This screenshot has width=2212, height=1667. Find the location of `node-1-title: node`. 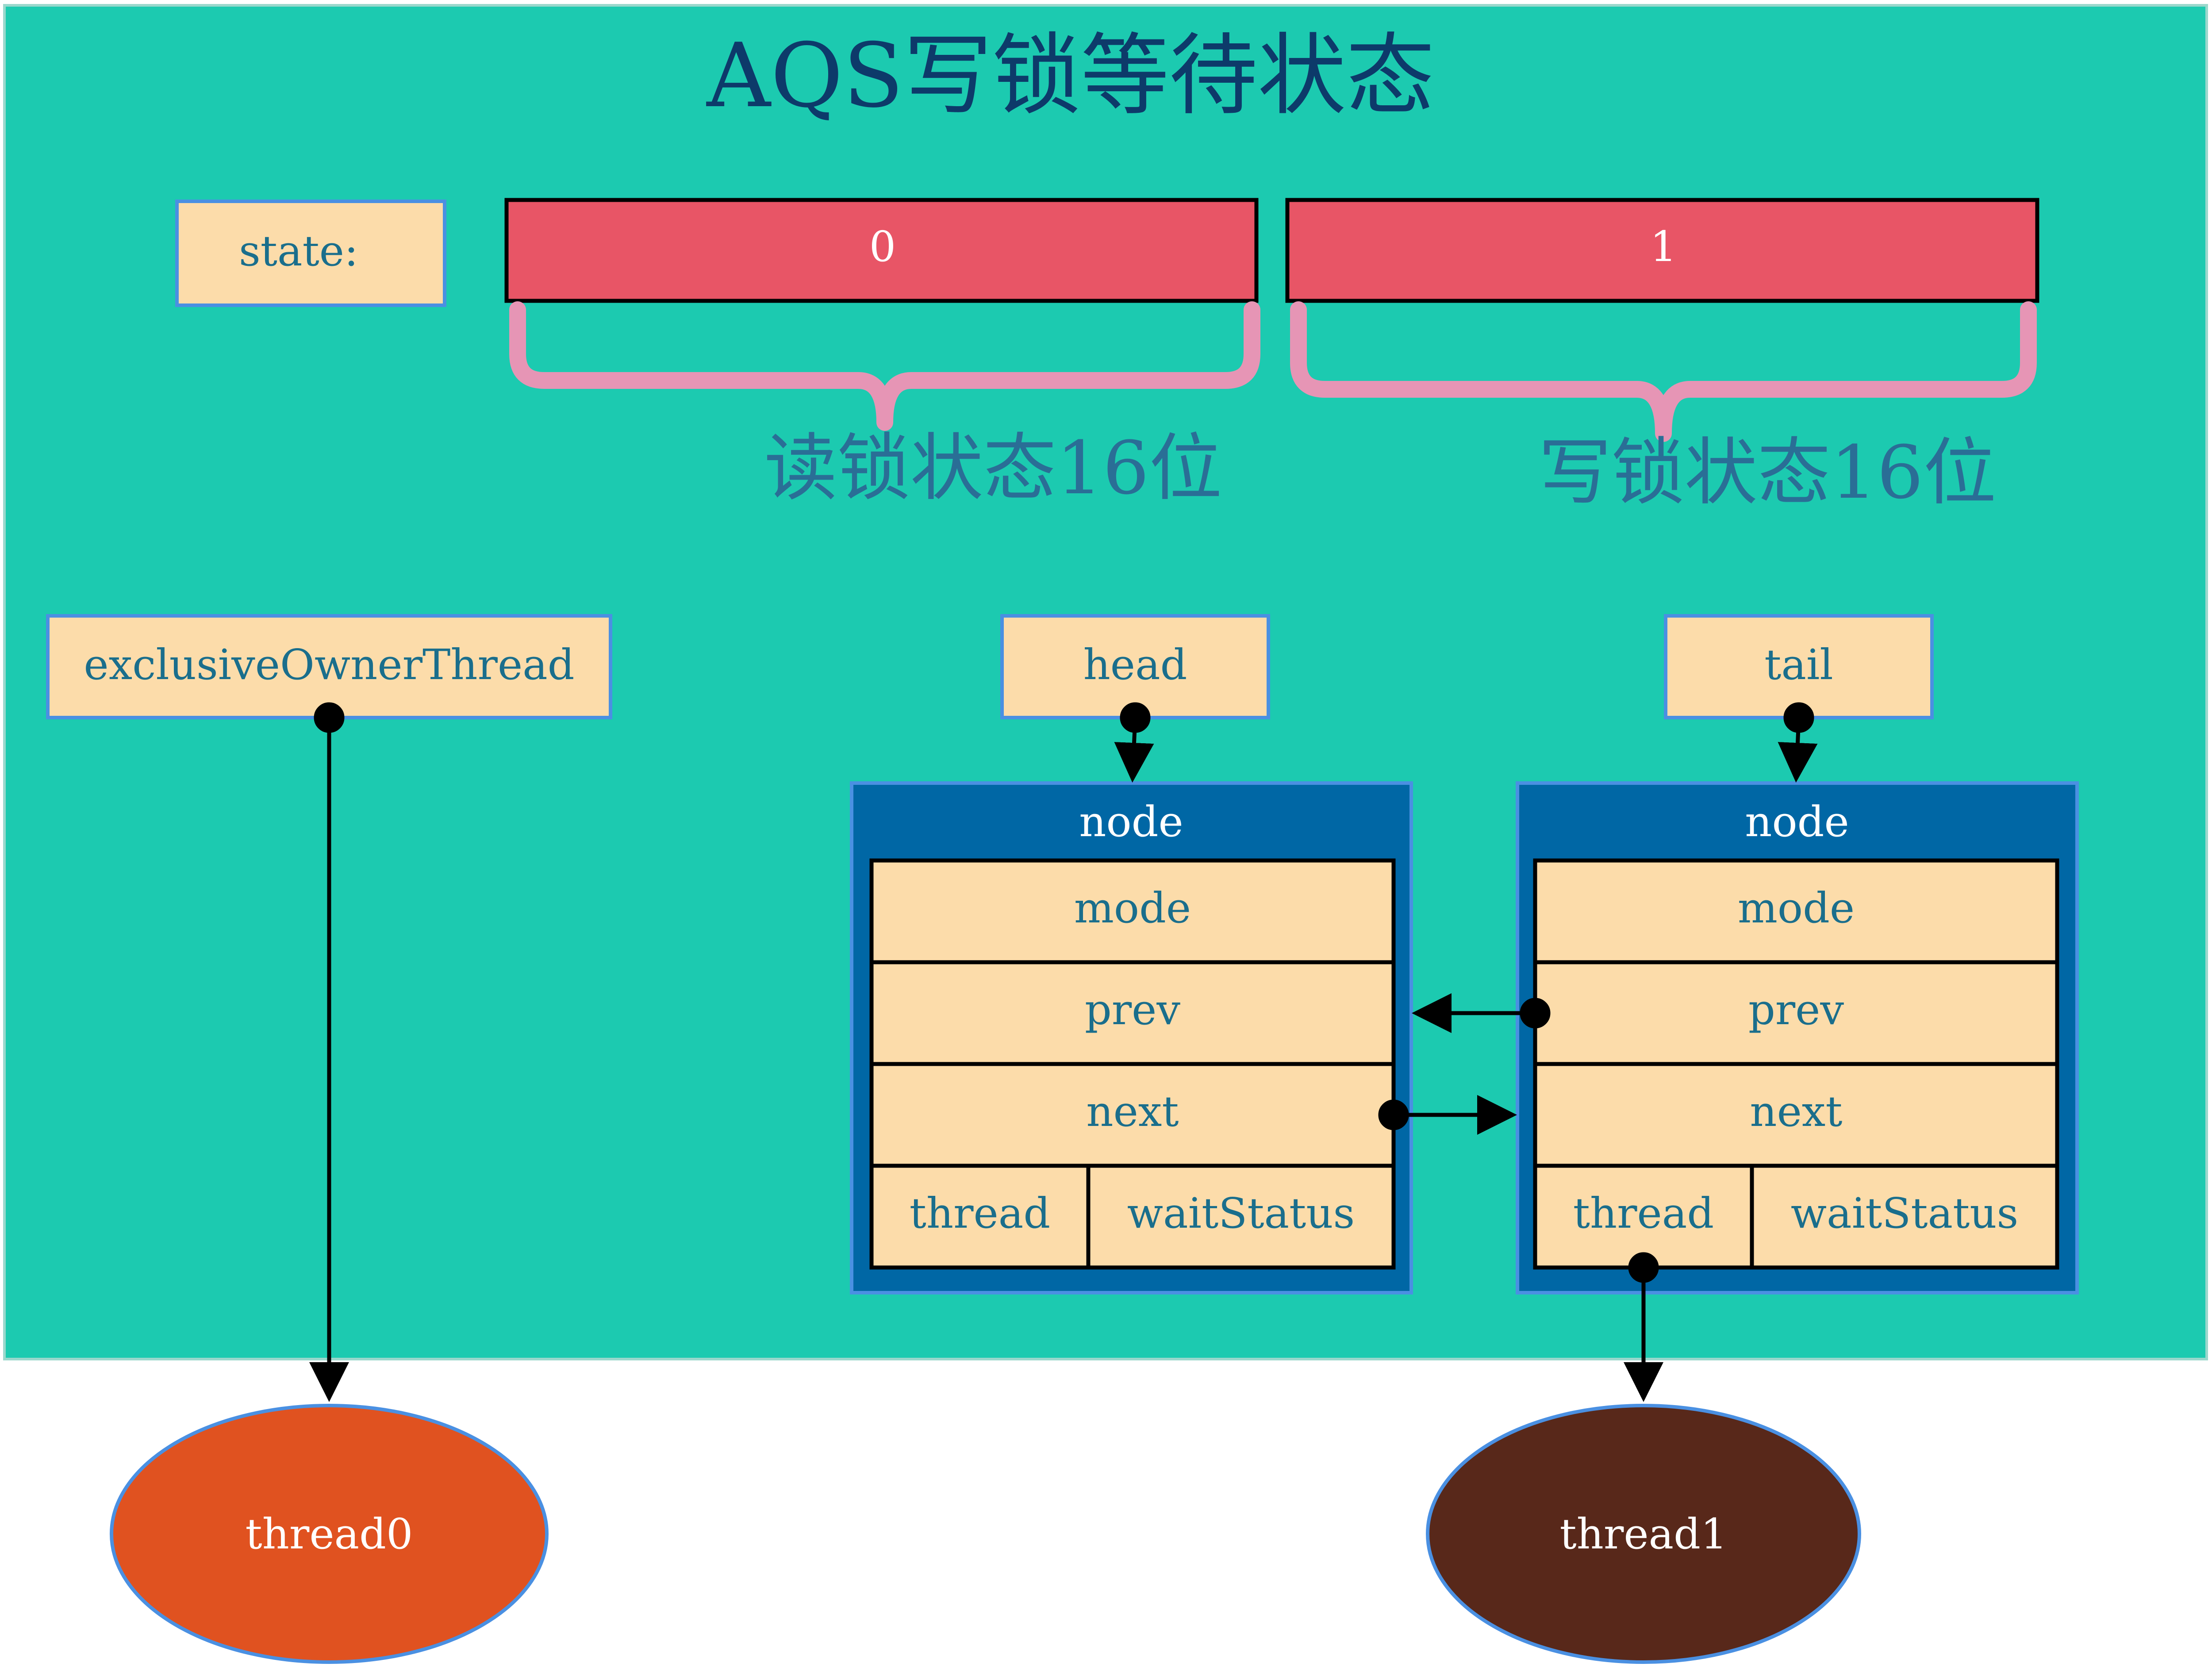

node-1-title: node is located at coordinates (1131, 822).